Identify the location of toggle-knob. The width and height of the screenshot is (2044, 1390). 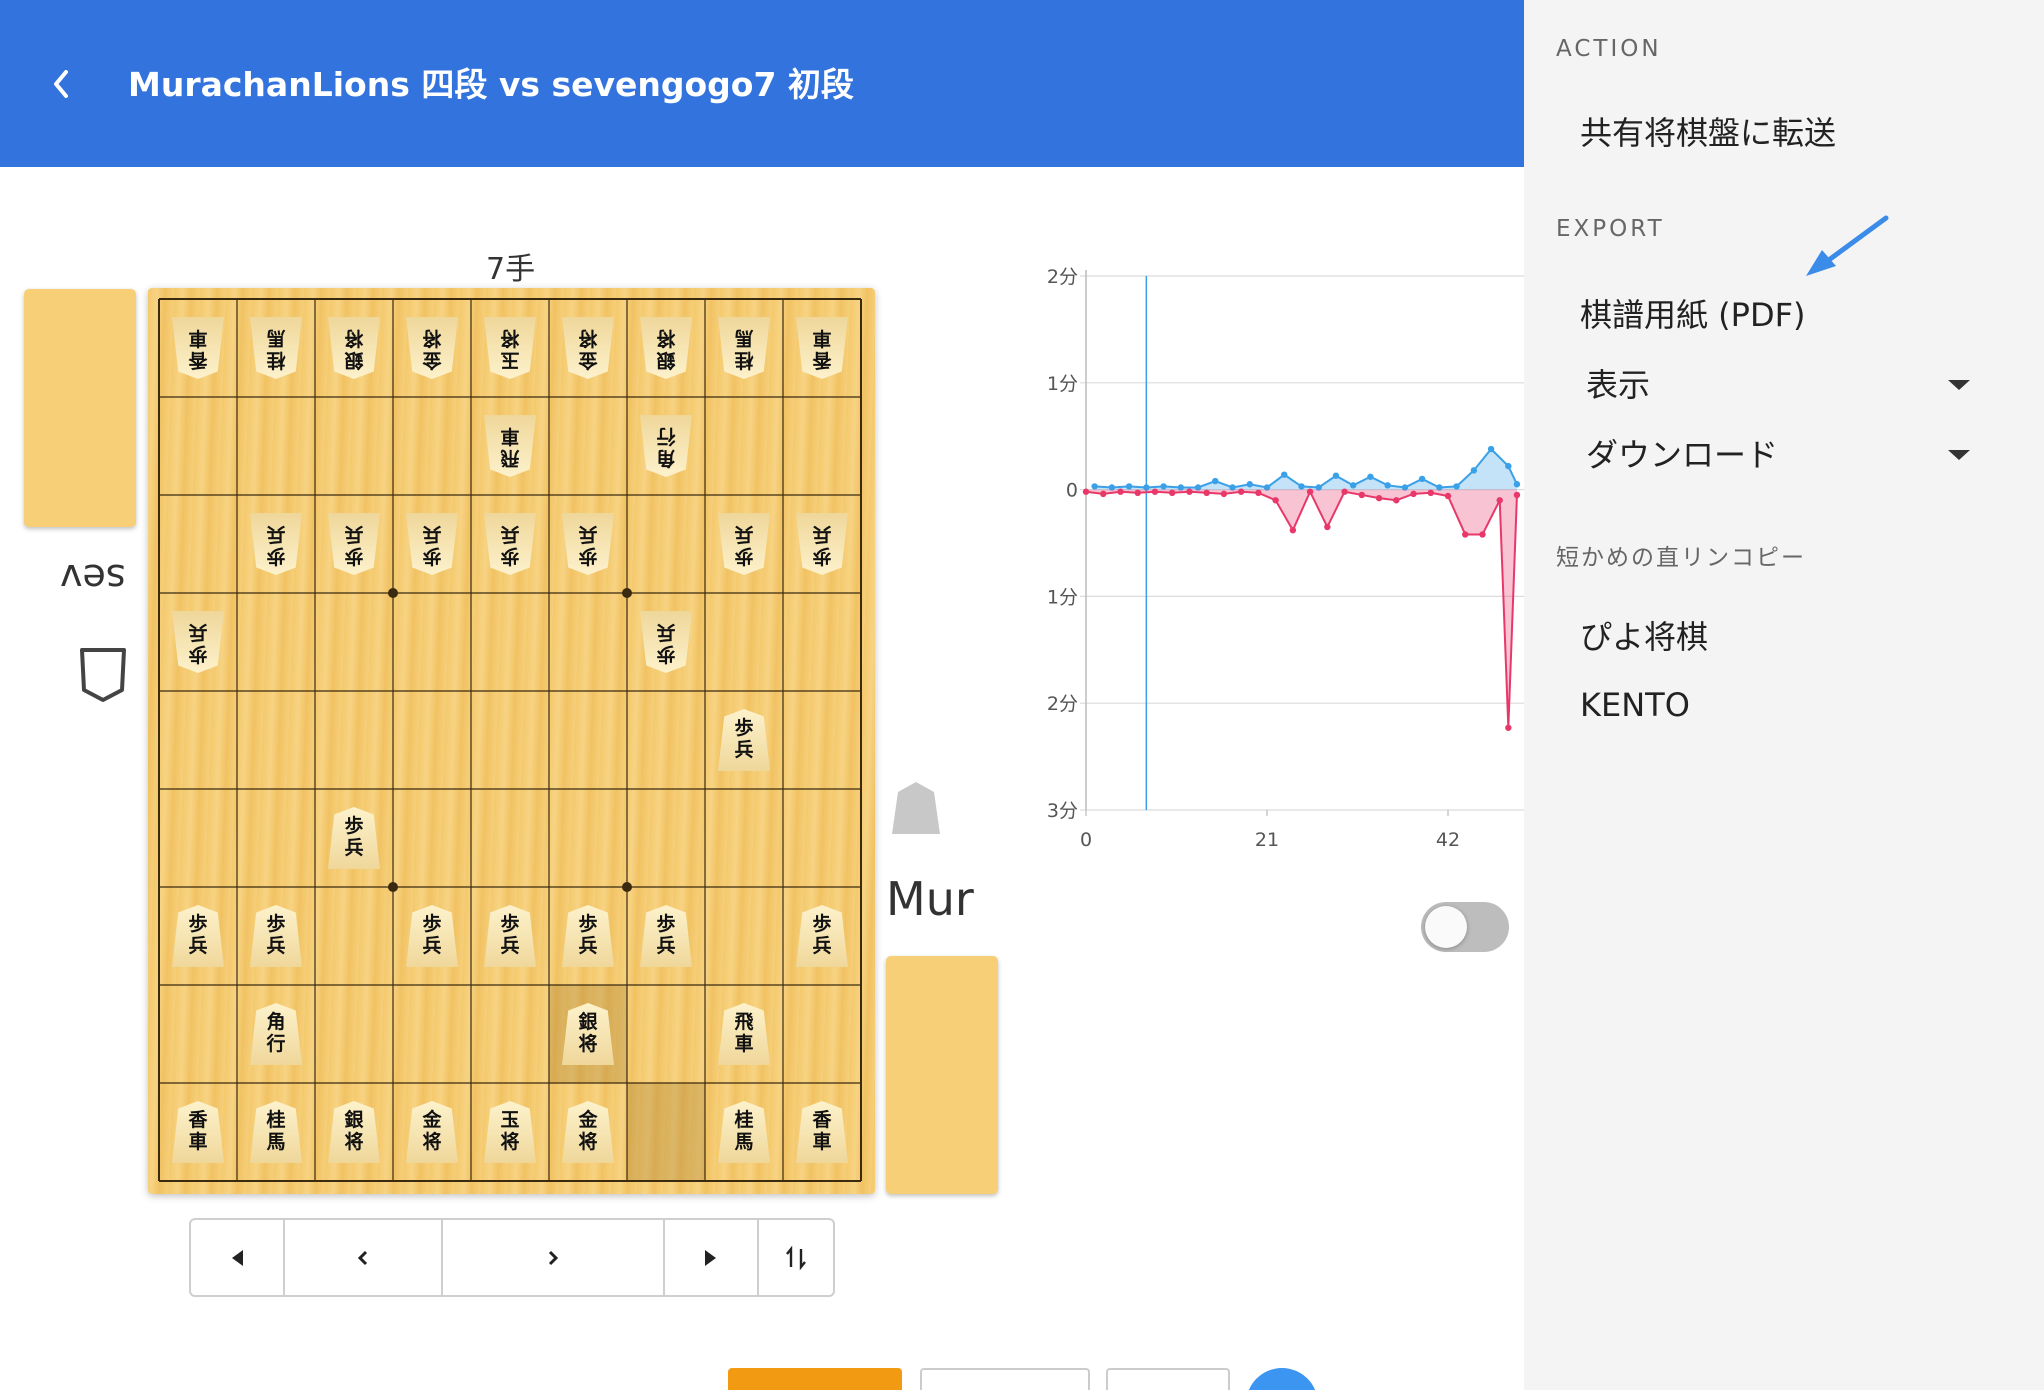
(1446, 927).